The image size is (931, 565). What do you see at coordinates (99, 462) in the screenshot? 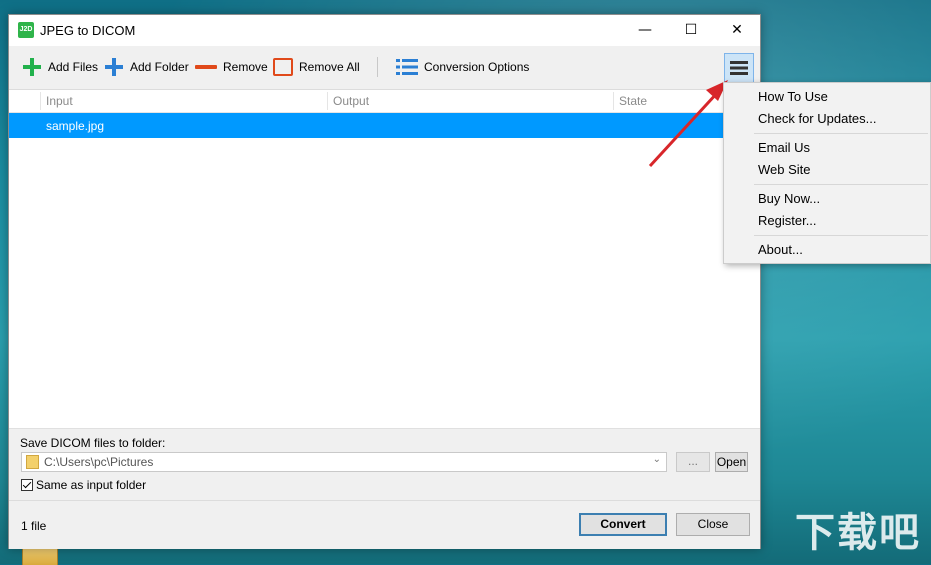
I see `output-folder-path: C:\Users\pc\Pictures` at bounding box center [99, 462].